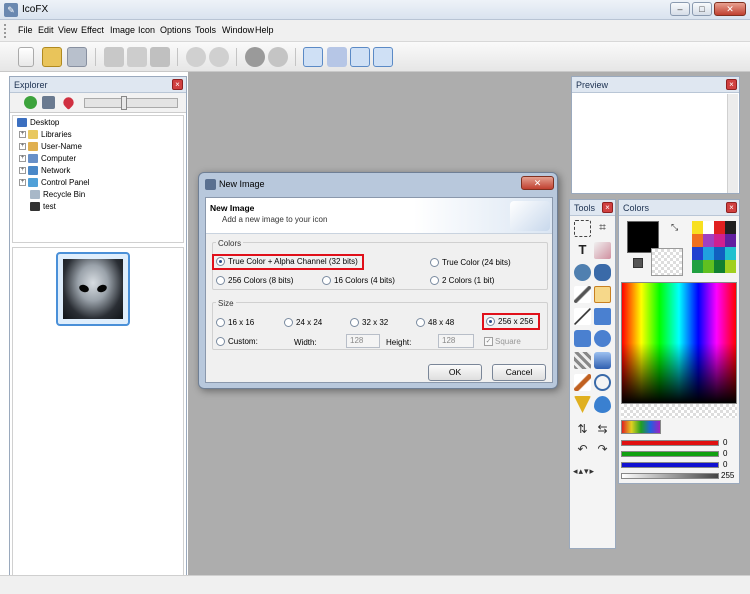  I want to click on checkbox: ✓, so click(488, 342).